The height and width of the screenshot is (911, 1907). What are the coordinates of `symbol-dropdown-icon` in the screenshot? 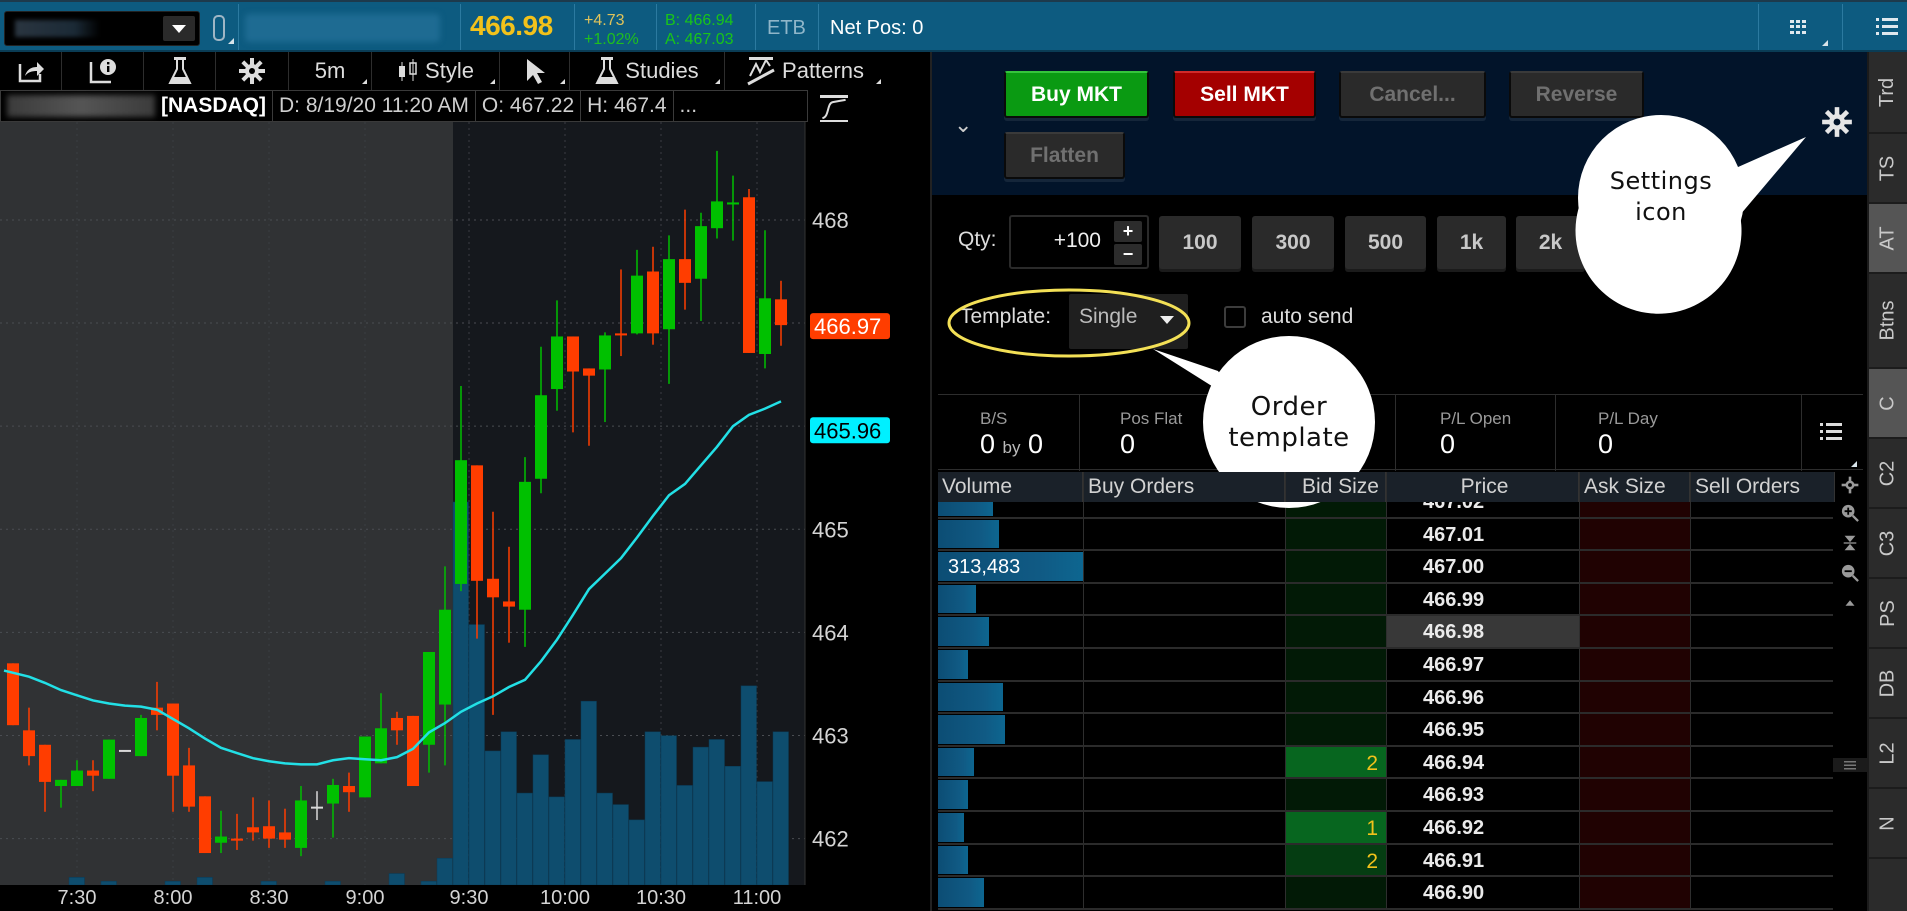 It's located at (179, 28).